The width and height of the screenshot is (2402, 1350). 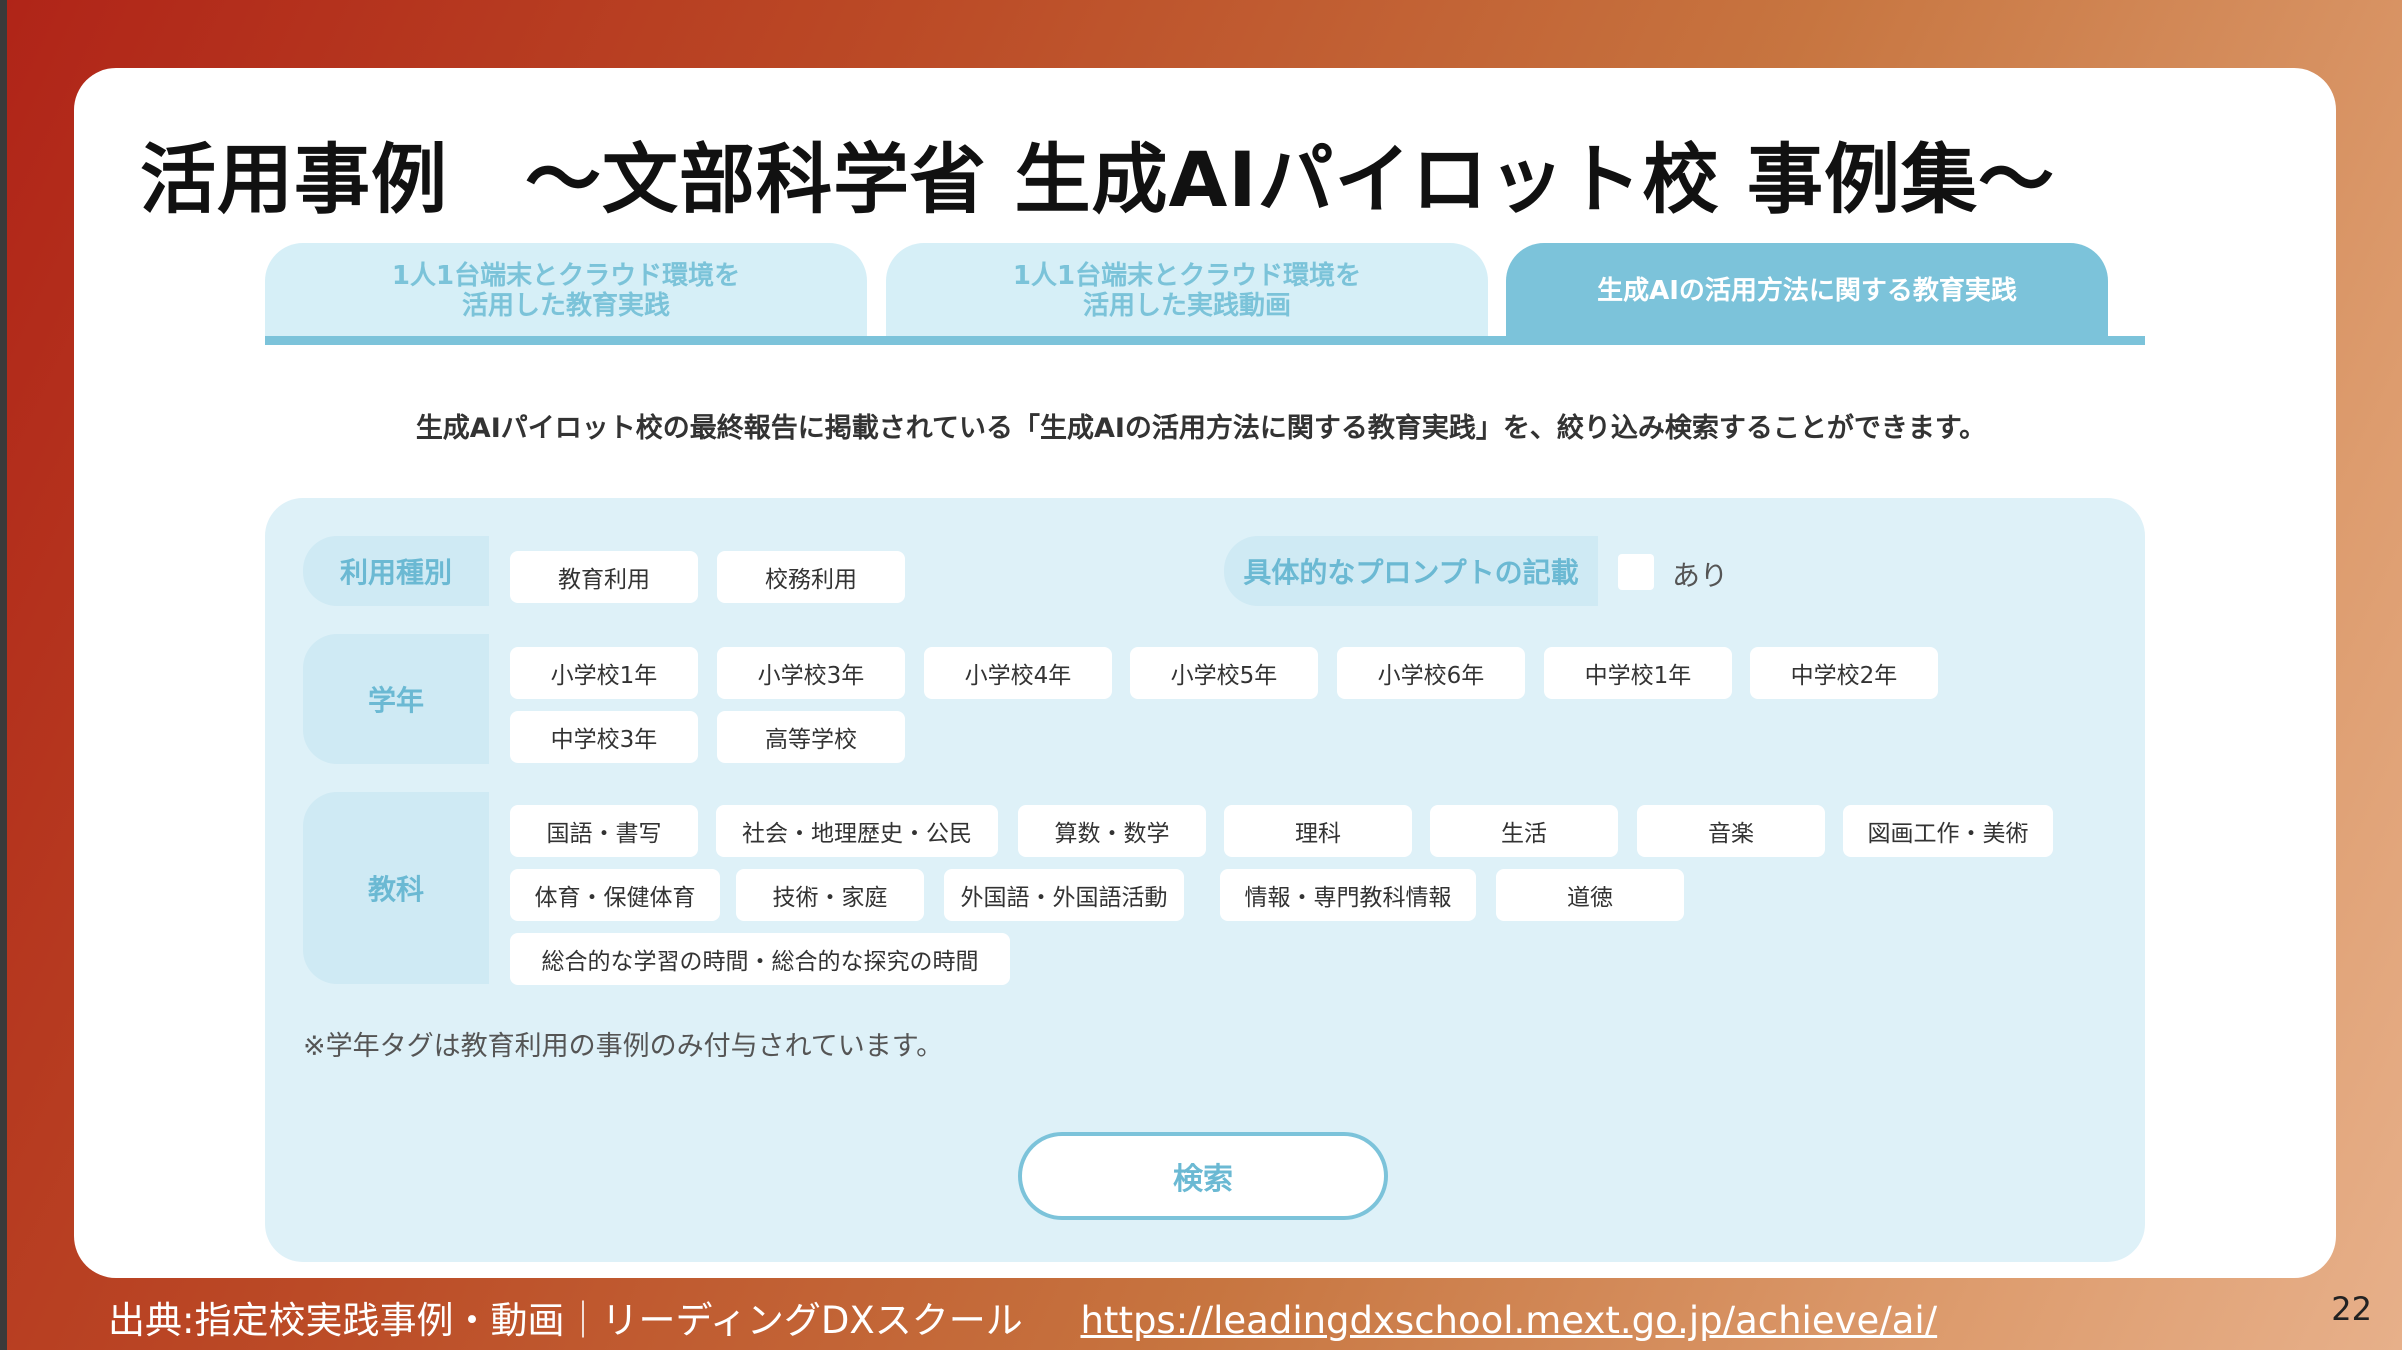 What do you see at coordinates (1203, 1176) in the screenshot?
I see `search-button: 検索` at bounding box center [1203, 1176].